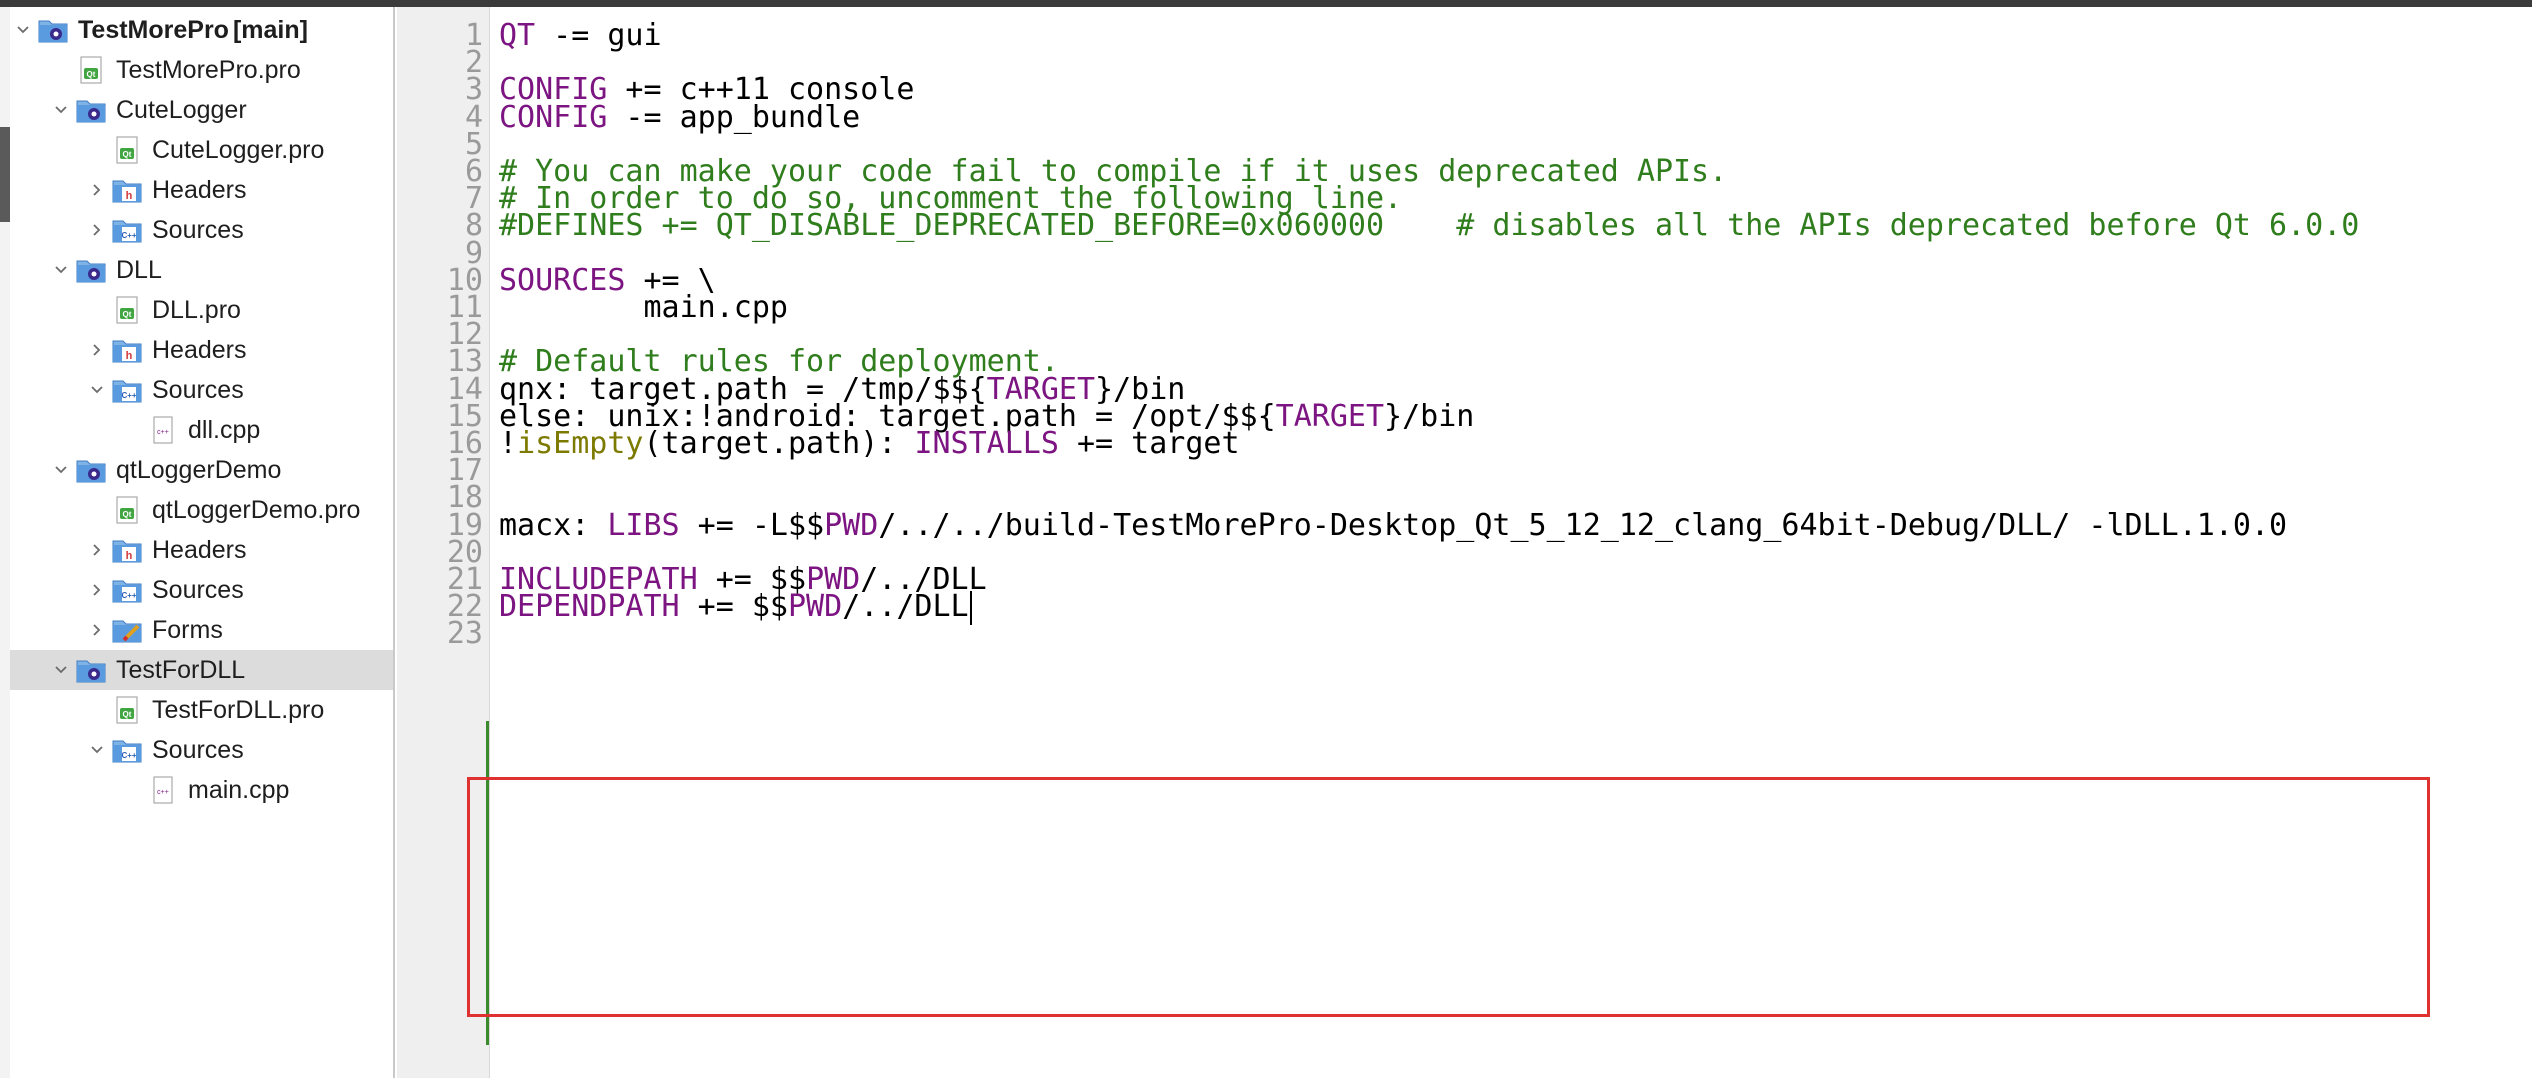  I want to click on tree-item-cutelogger: CuteLogger, so click(201, 110).